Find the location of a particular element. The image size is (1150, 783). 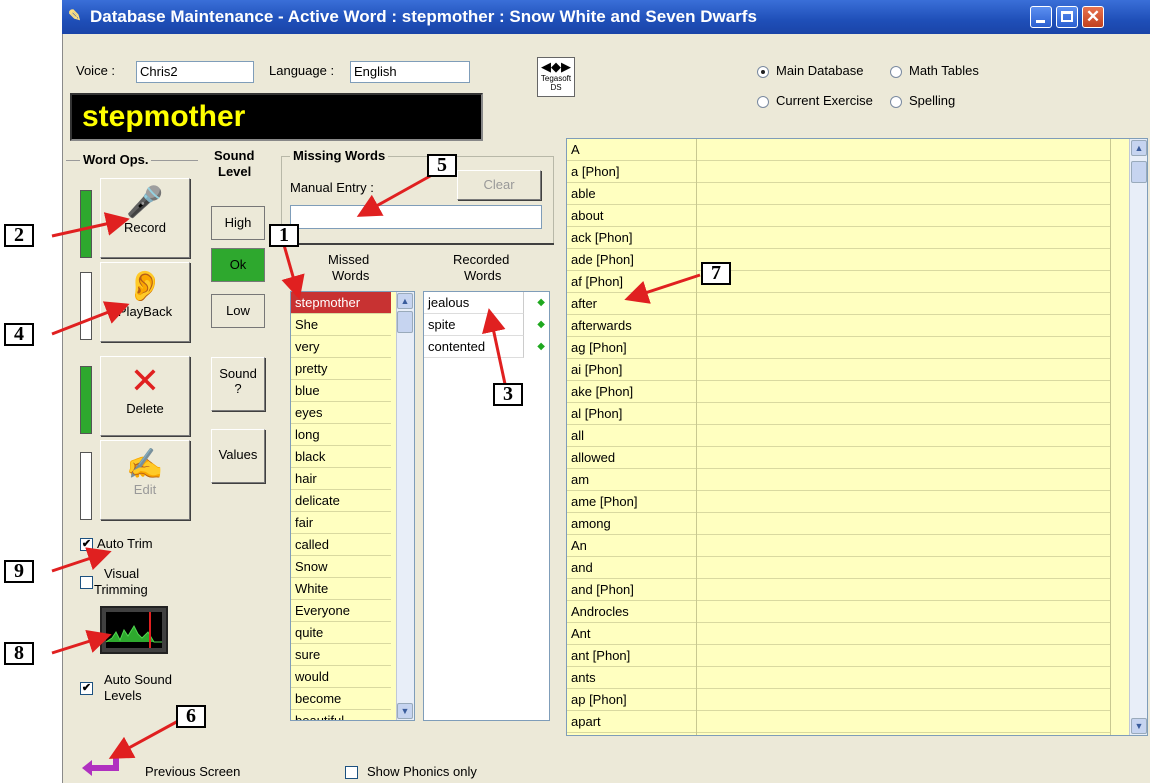

callout-3: 3 is located at coordinates (508, 394).